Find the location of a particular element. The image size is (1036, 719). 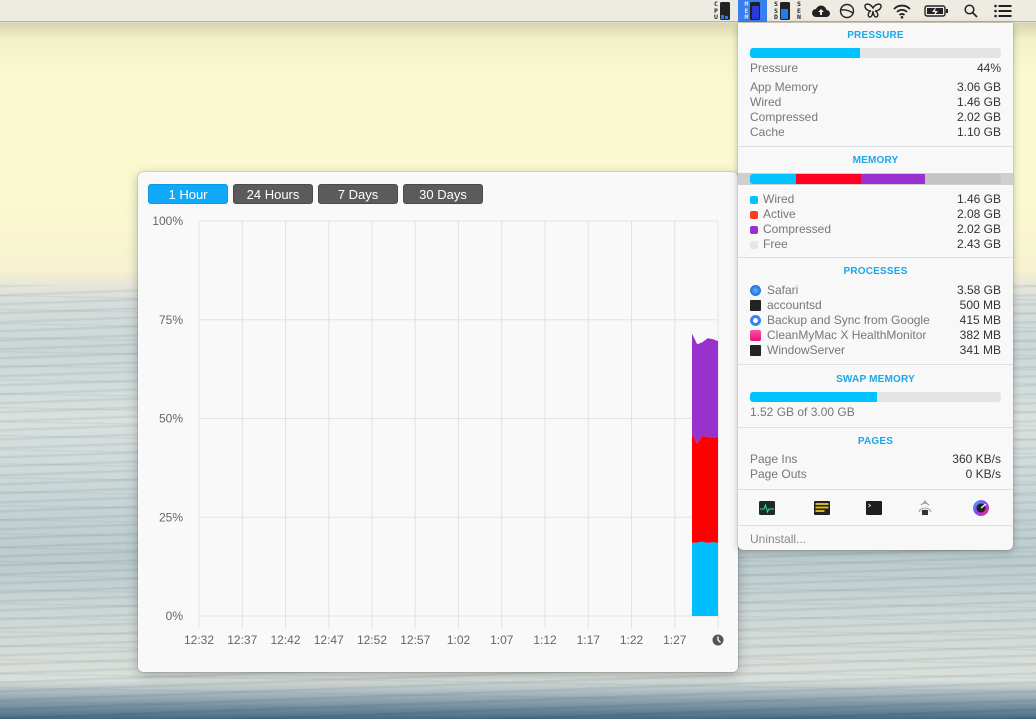

pressure-bar is located at coordinates (875, 53).